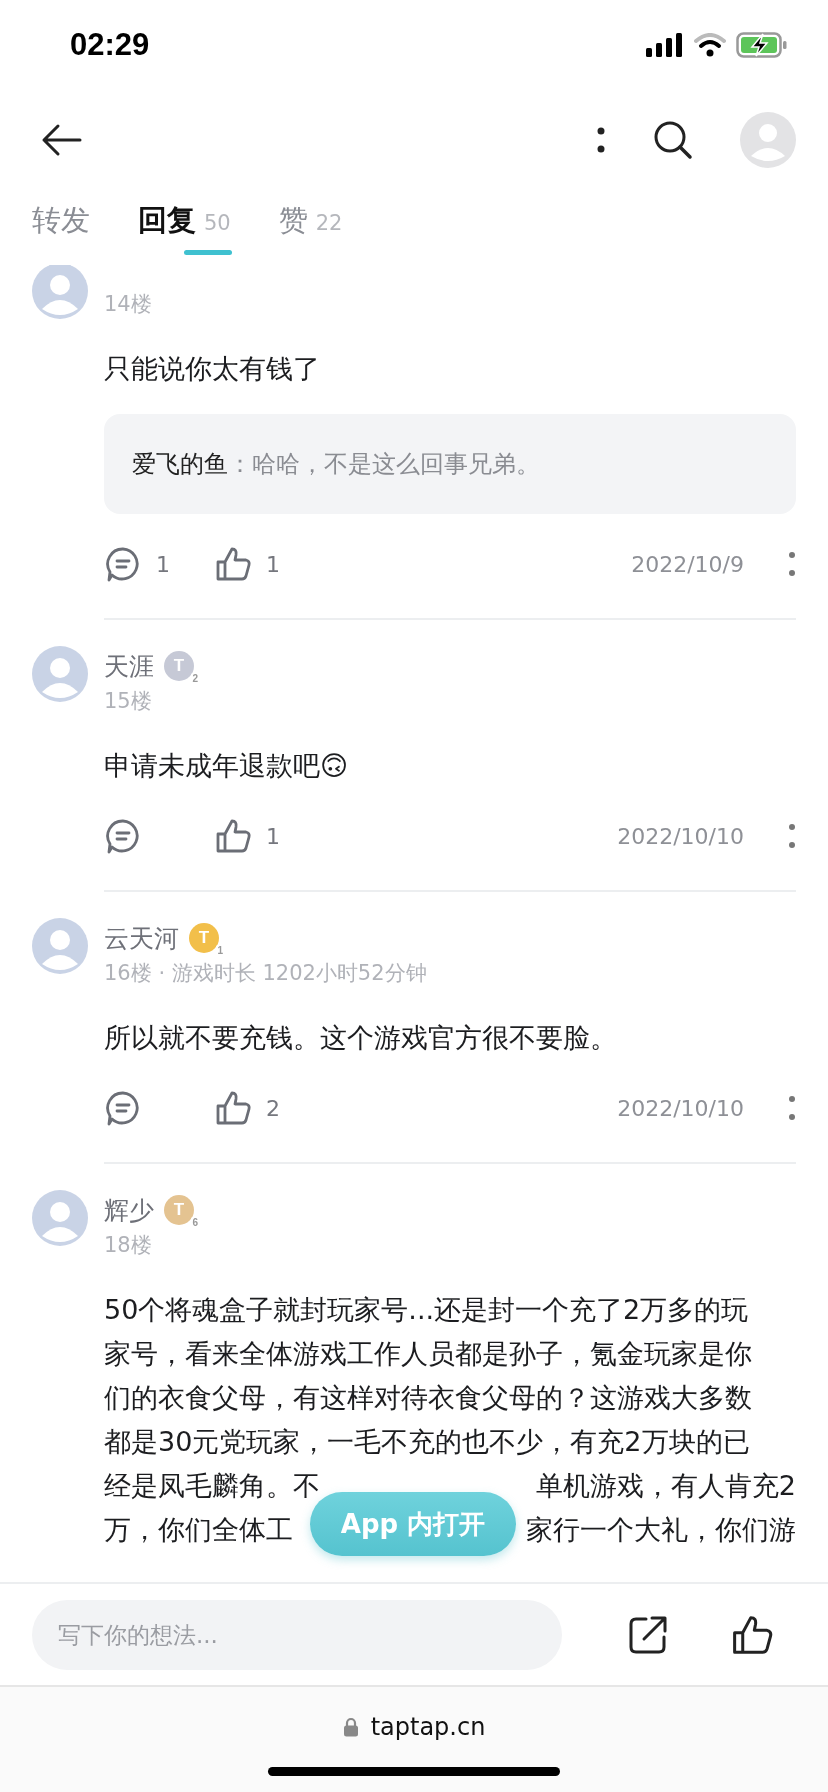  I want to click on lock-icon, so click(350, 1727).